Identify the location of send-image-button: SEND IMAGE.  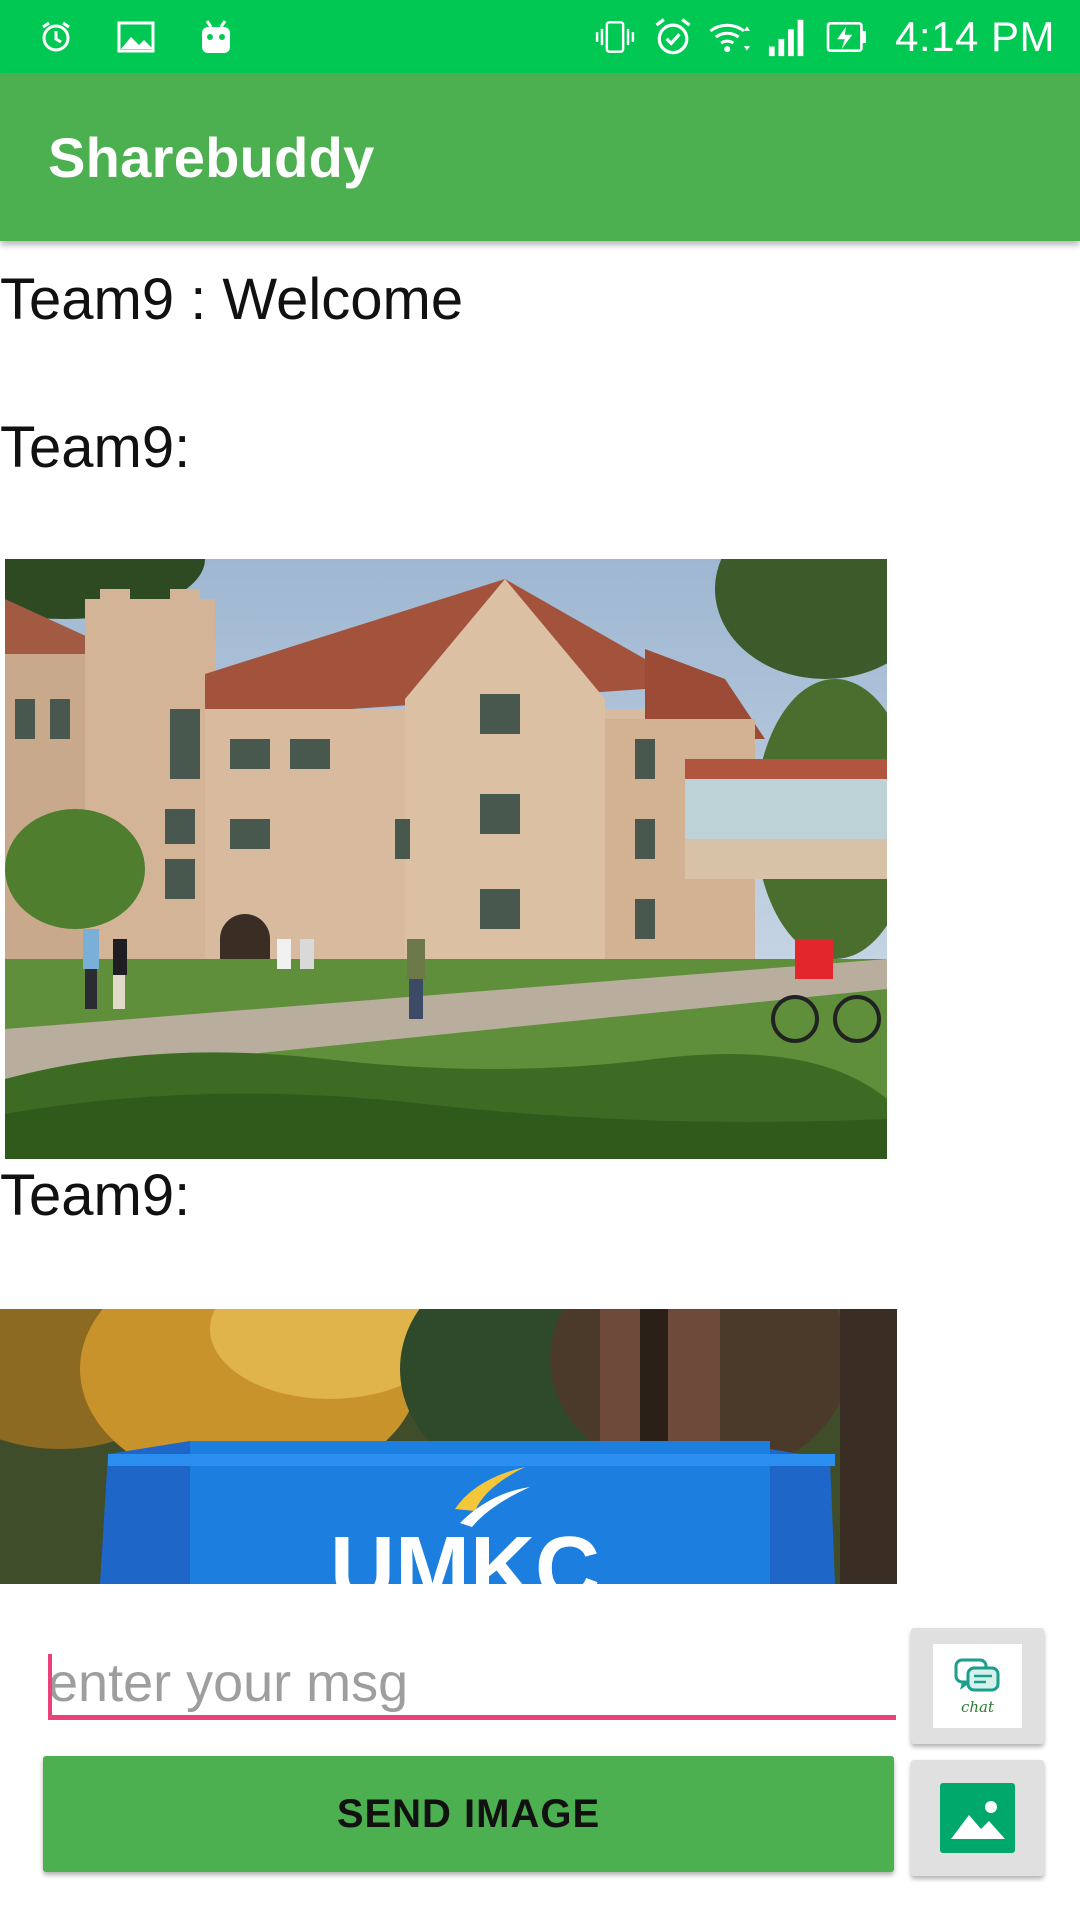
(468, 1814).